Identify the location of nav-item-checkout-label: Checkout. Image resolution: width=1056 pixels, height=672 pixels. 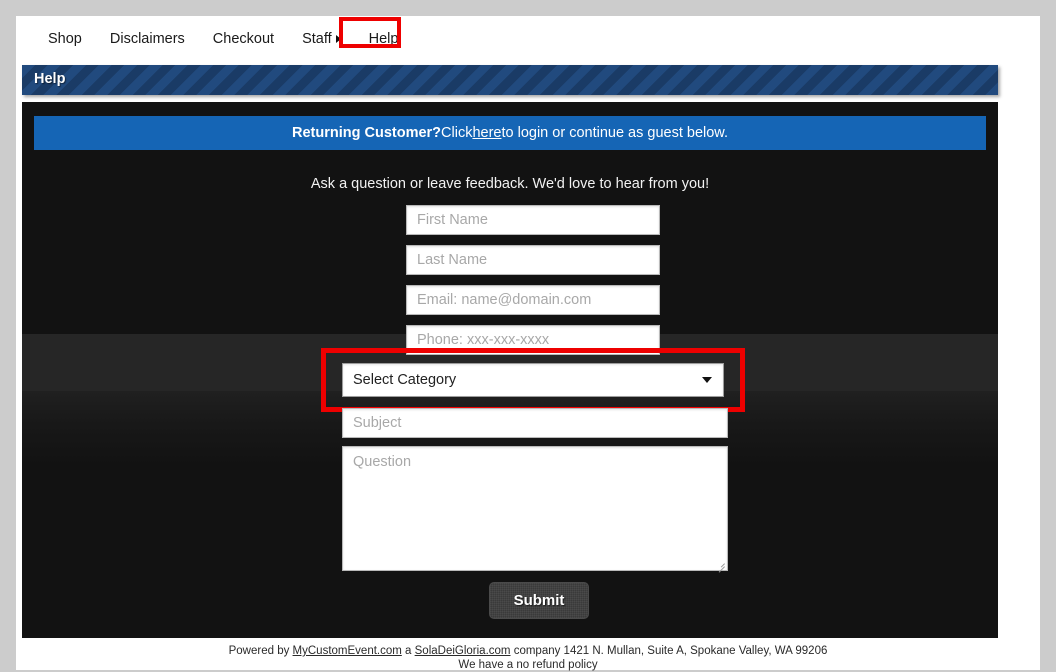
(243, 39).